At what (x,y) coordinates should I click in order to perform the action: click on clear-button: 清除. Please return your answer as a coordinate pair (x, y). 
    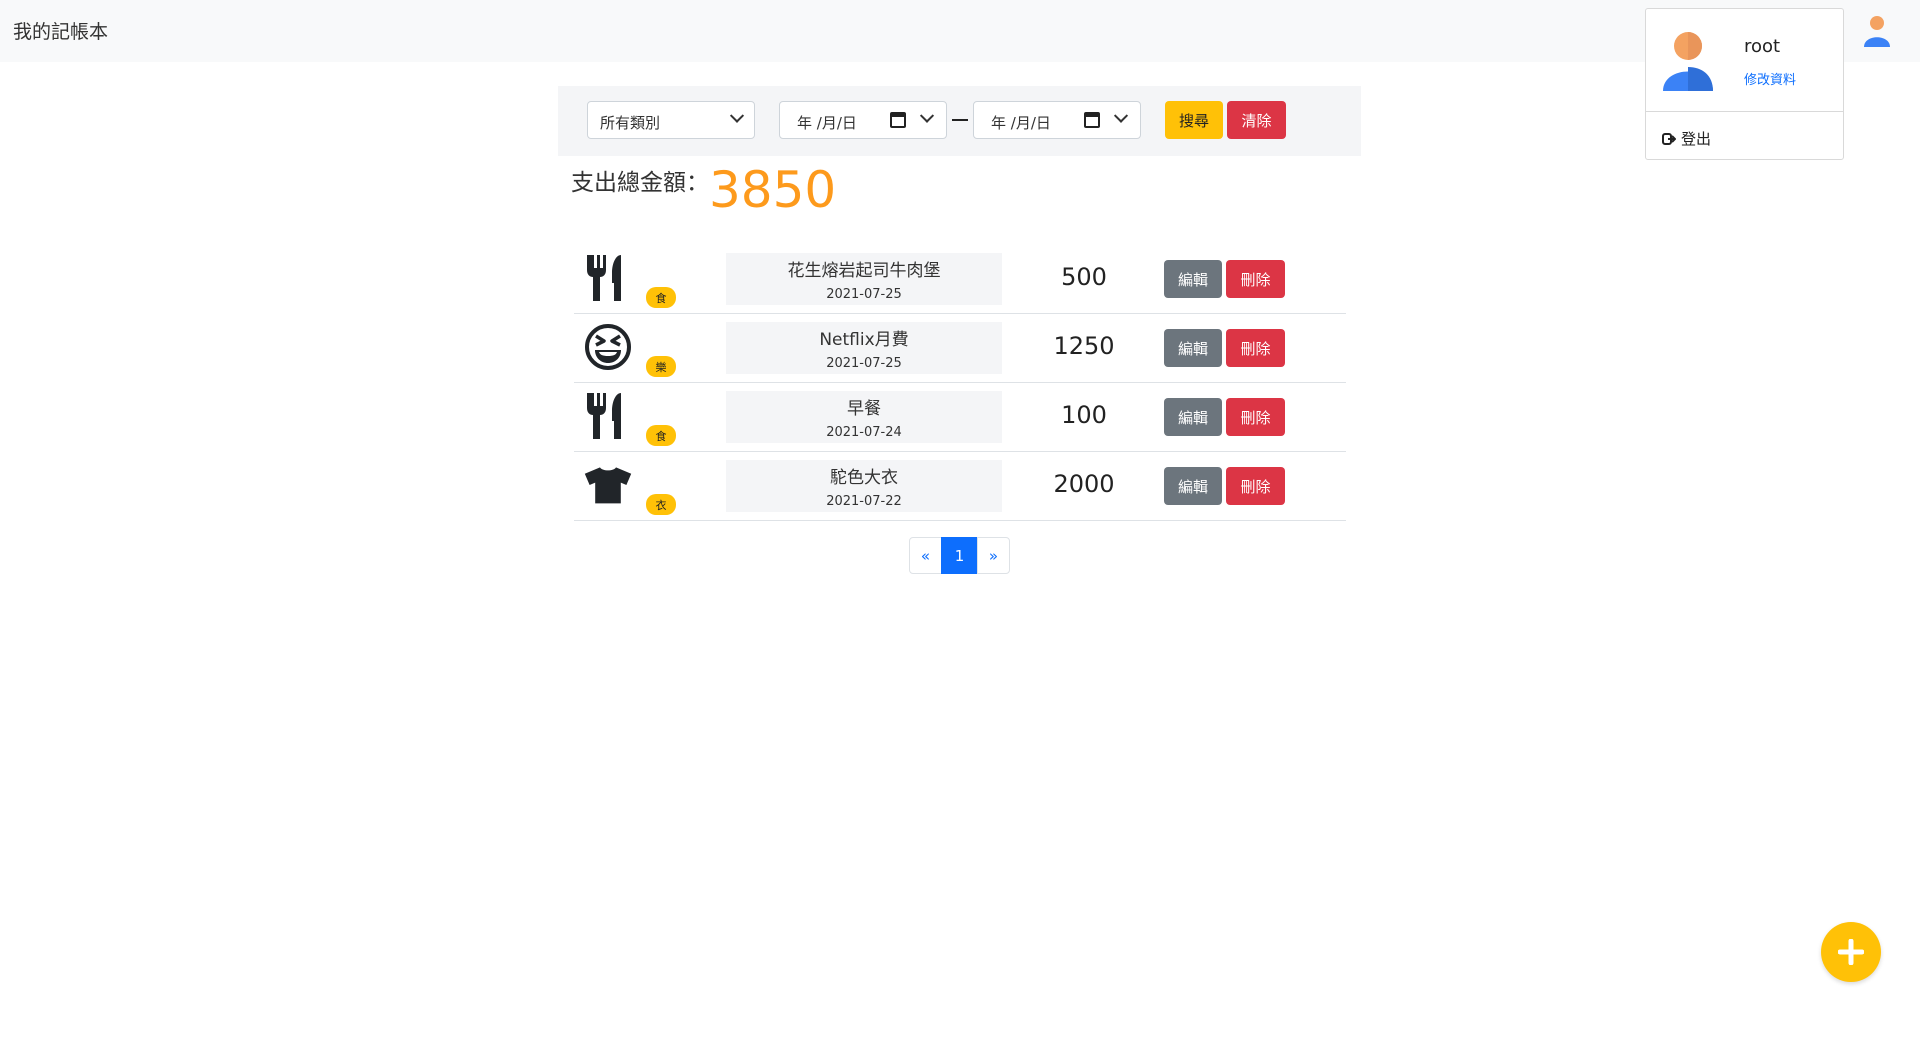
    Looking at the image, I should click on (1256, 120).